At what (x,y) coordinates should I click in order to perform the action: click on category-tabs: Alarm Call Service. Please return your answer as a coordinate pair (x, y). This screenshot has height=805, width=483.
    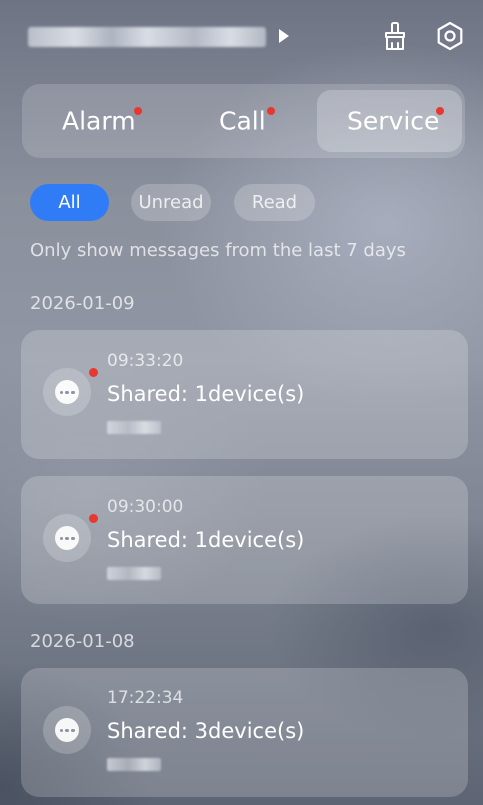
    Looking at the image, I should click on (243, 121).